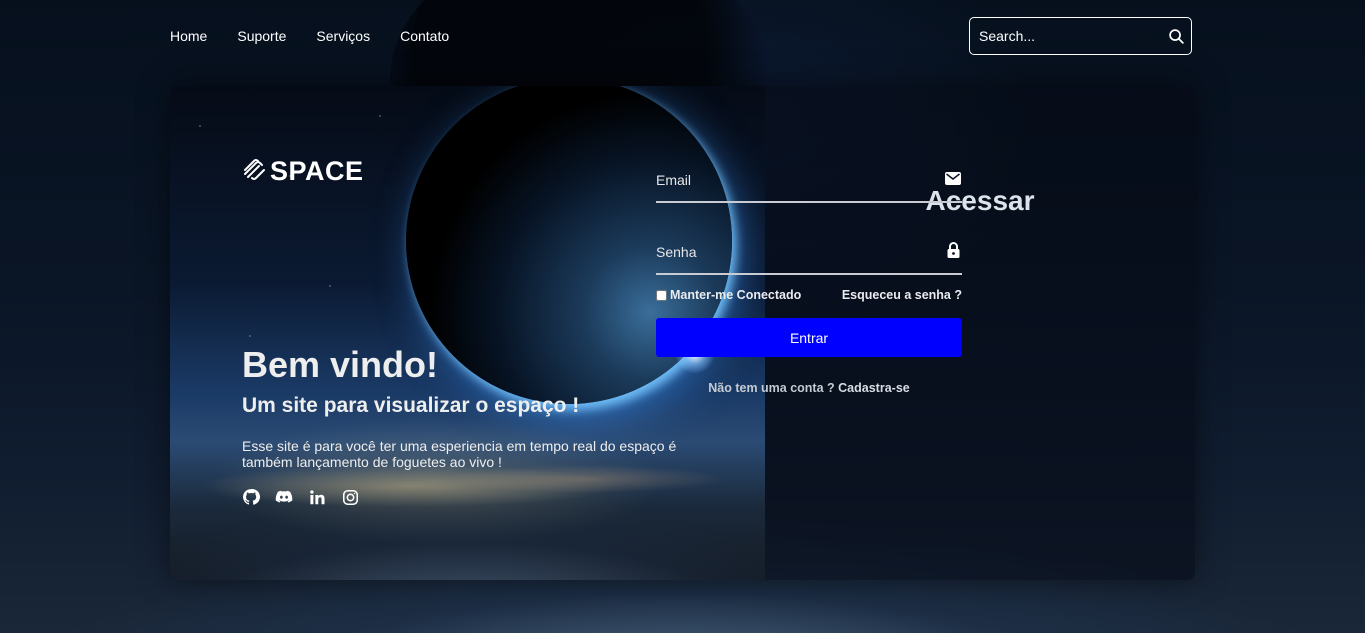 The width and height of the screenshot is (1365, 633). I want to click on submit-button: Entrar, so click(809, 337).